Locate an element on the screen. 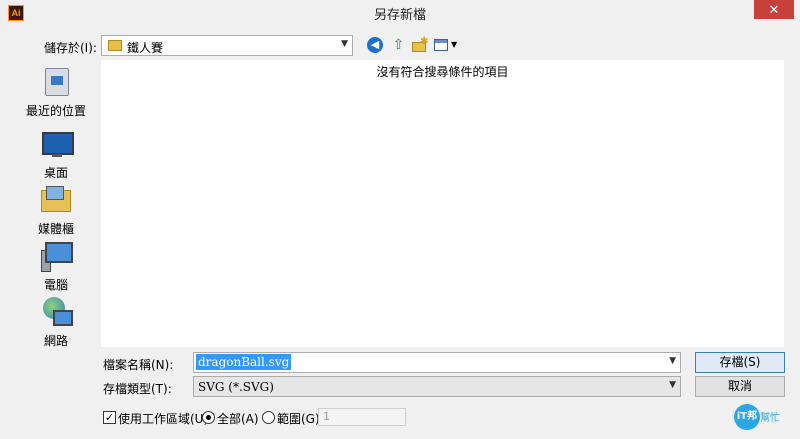 The width and height of the screenshot is (800, 439). folder-icon is located at coordinates (115, 45).